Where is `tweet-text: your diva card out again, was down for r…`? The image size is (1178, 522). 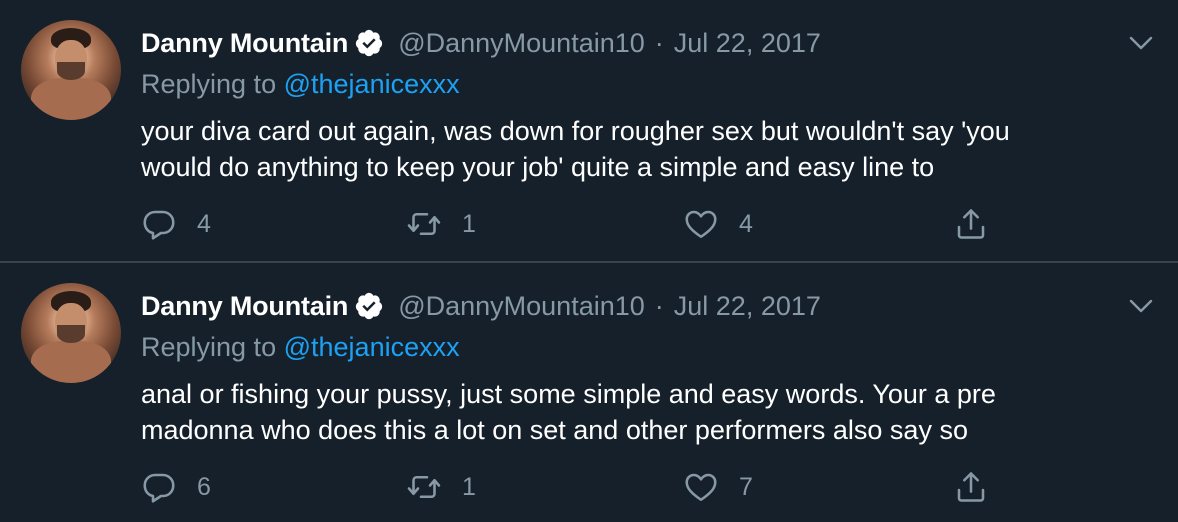 tweet-text: your diva card out again, was down for r… is located at coordinates (646, 149).